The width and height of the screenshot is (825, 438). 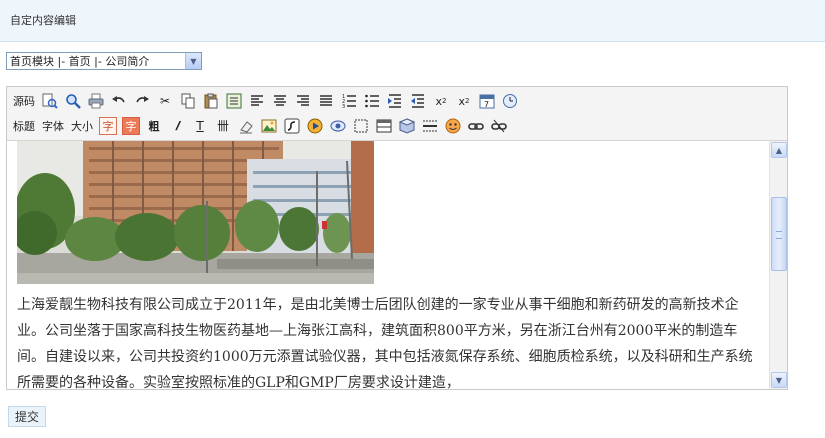 What do you see at coordinates (292, 126) in the screenshot?
I see `flash-icon` at bounding box center [292, 126].